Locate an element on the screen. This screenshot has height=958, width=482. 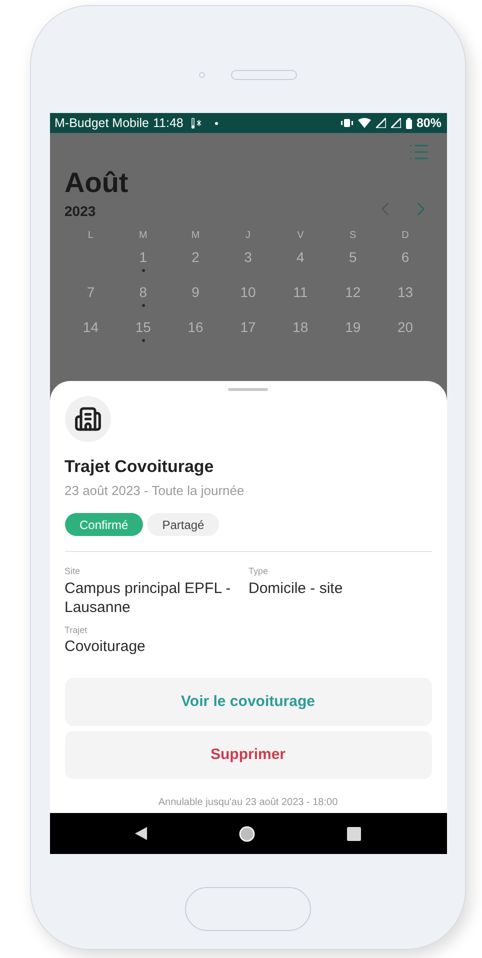
battery-percent: 80% is located at coordinates (429, 123).